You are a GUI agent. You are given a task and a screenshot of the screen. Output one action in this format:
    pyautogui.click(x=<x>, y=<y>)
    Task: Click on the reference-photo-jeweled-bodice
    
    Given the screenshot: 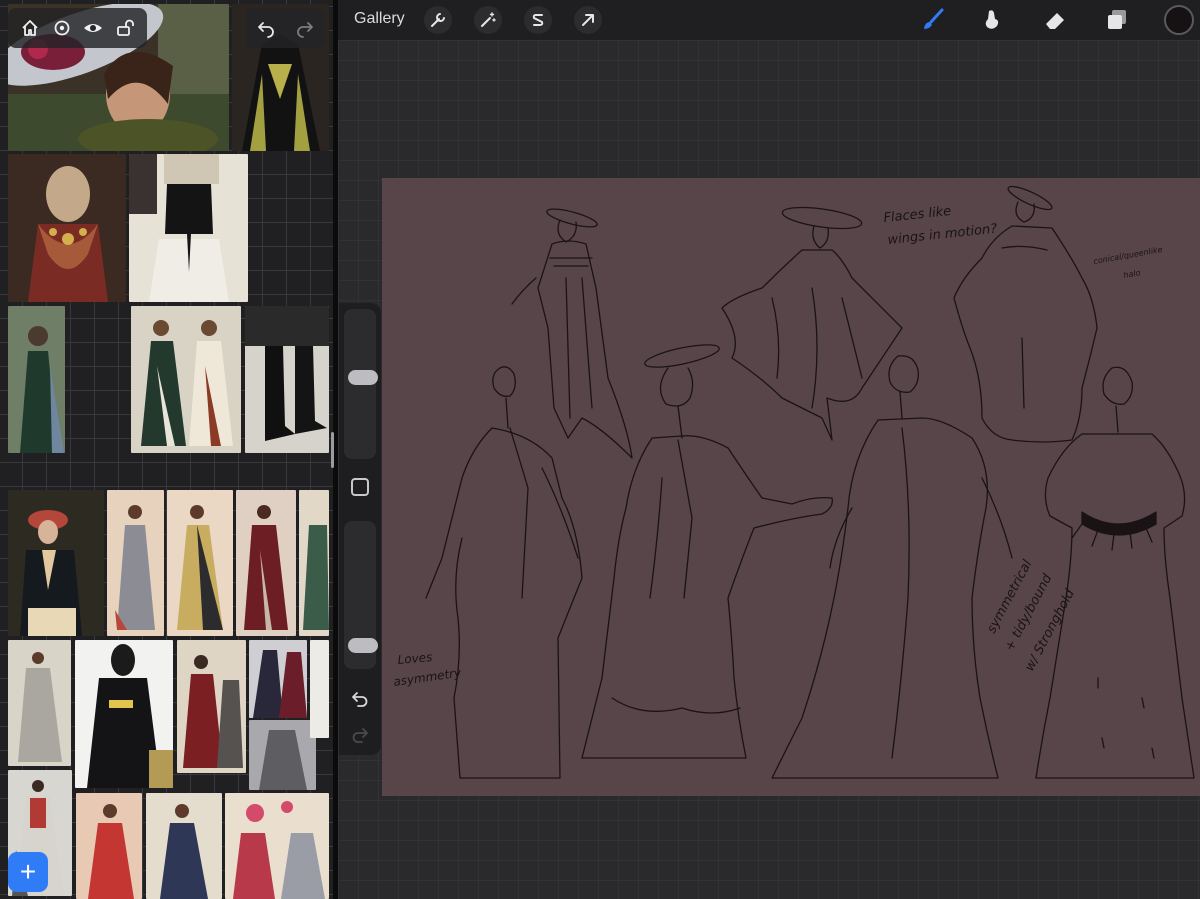 What is the action you would take?
    pyautogui.click(x=67, y=228)
    